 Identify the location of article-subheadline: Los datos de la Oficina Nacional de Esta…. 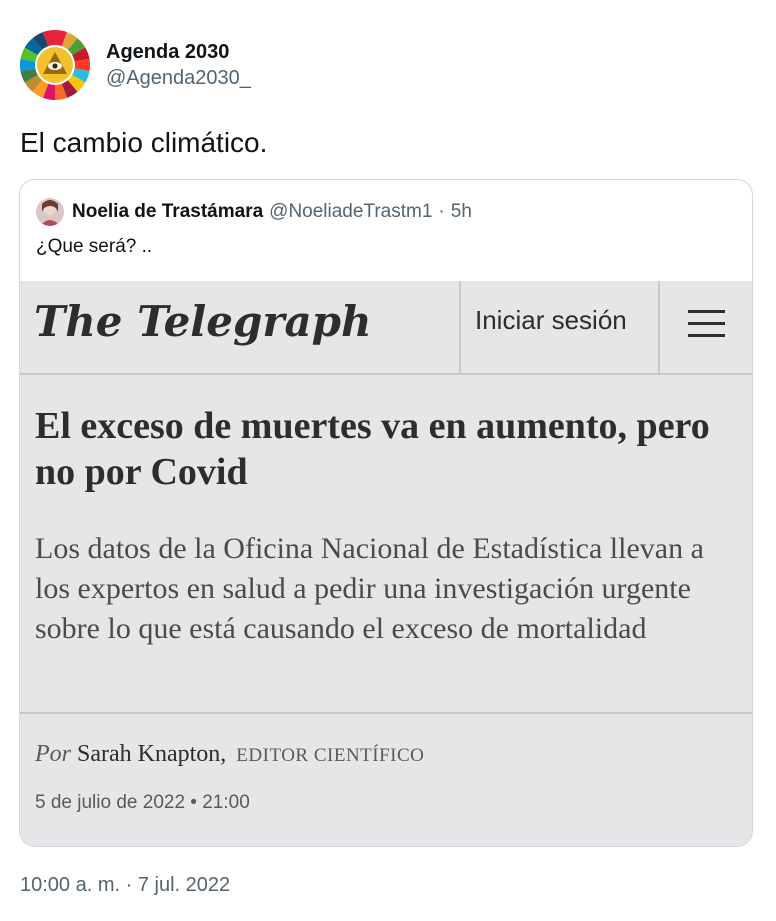
(369, 588).